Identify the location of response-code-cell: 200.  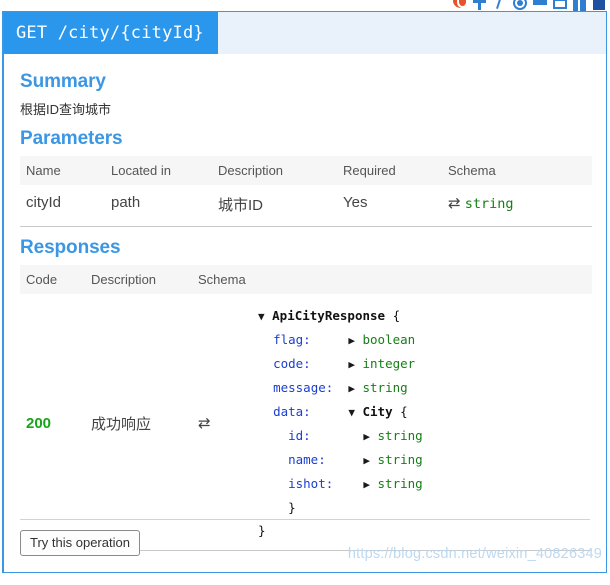
(52, 422).